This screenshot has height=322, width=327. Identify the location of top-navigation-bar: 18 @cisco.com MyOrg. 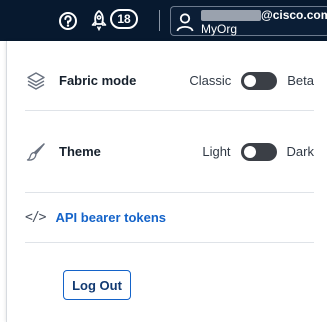
(163, 20).